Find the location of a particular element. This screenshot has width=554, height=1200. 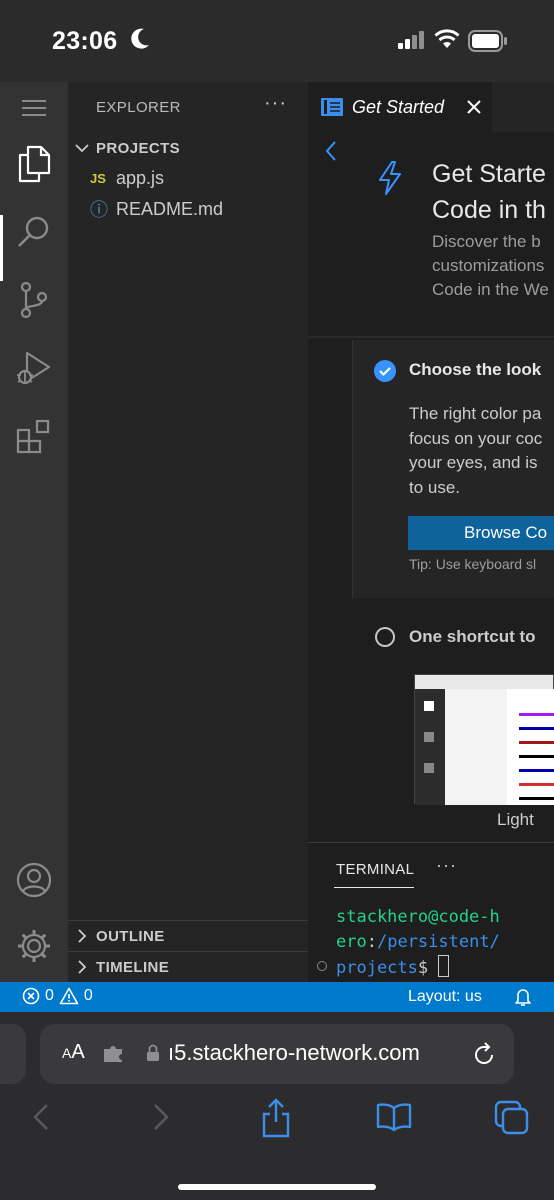

warning-icon is located at coordinates (69, 996).